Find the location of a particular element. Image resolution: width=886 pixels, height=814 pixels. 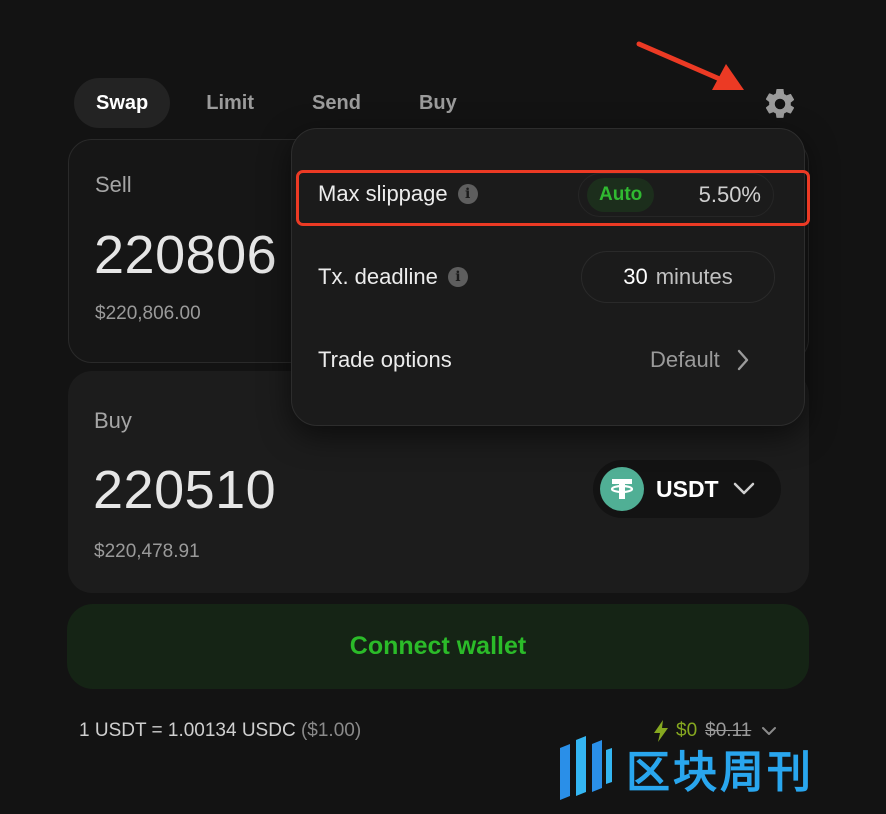

trade-options-value: Default is located at coordinates (685, 359).